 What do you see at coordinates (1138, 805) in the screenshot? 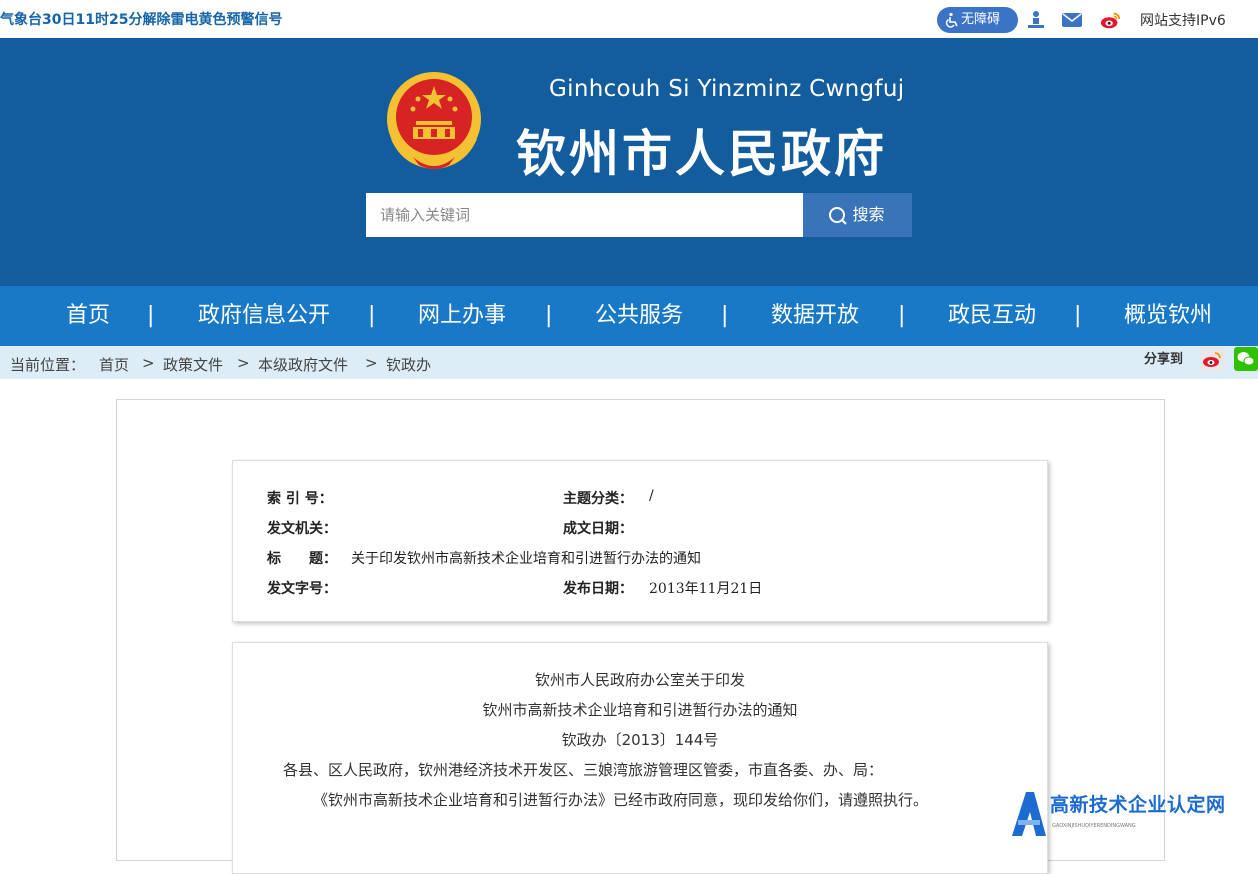
I see `watermark-text: 高新技术企业认定网` at bounding box center [1138, 805].